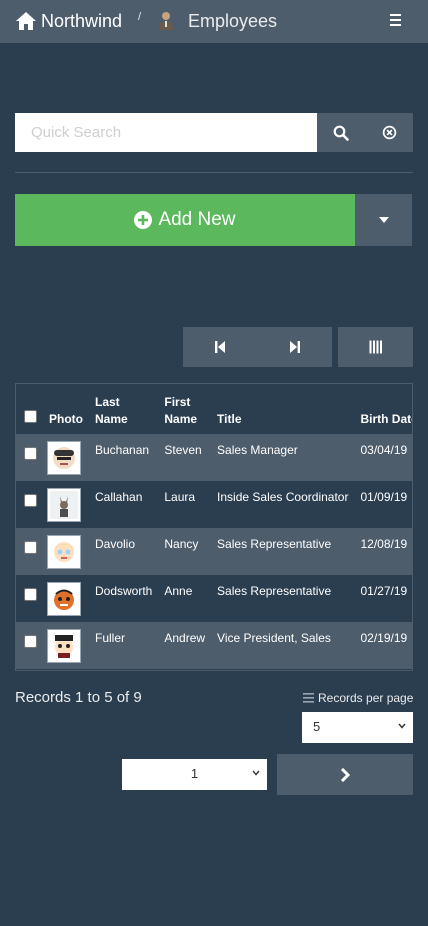 The height and width of the screenshot is (926, 428). What do you see at coordinates (274, 638) in the screenshot?
I see `title-cell: Vice President, Sales` at bounding box center [274, 638].